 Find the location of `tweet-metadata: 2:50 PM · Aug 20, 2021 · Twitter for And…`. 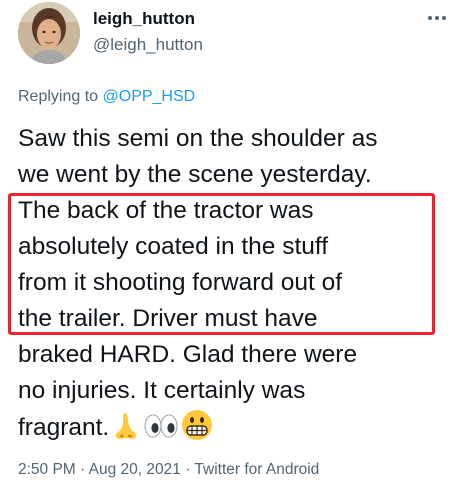

tweet-metadata: 2:50 PM · Aug 20, 2021 · Twitter for And… is located at coordinates (168, 470).